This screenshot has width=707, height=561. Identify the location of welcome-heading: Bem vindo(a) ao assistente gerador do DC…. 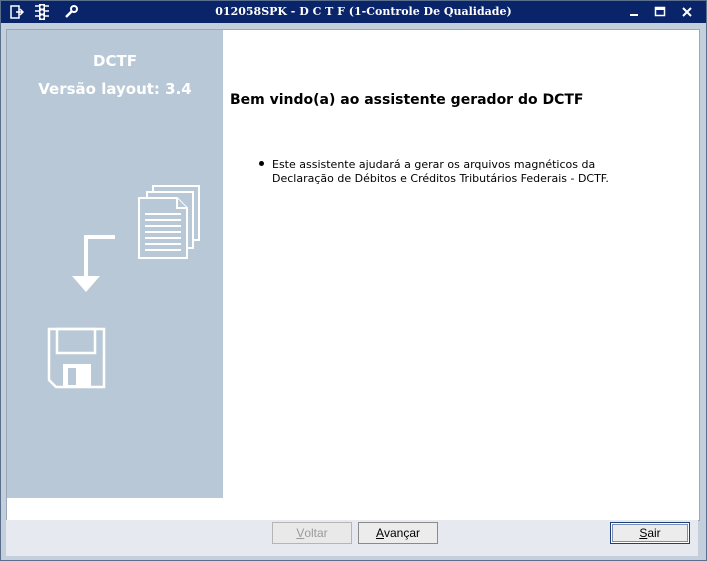
(407, 100).